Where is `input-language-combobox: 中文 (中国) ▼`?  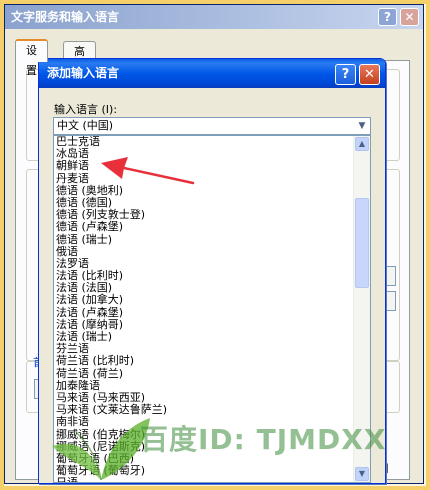
input-language-combobox: 中文 (中国) ▼ is located at coordinates (212, 126).